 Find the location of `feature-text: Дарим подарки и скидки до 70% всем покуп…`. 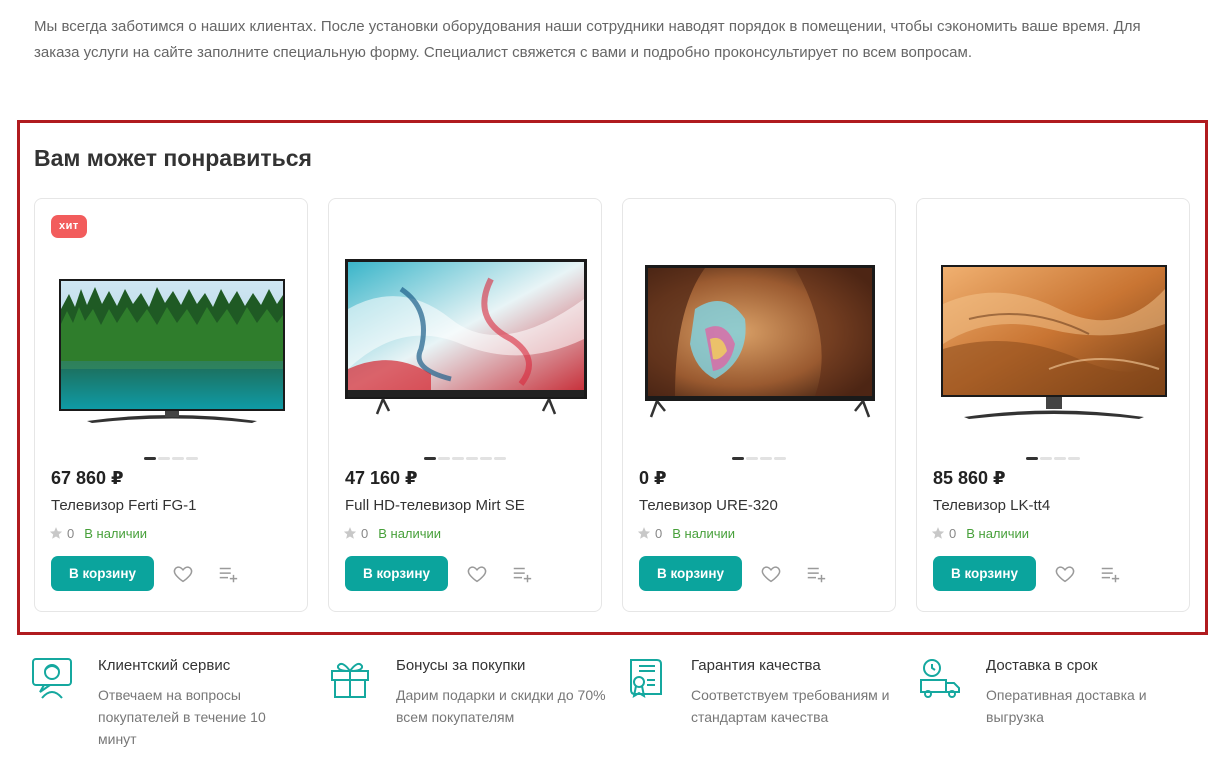

feature-text: Дарим подарки и скидки до 70% всем покуп… is located at coordinates (501, 706).